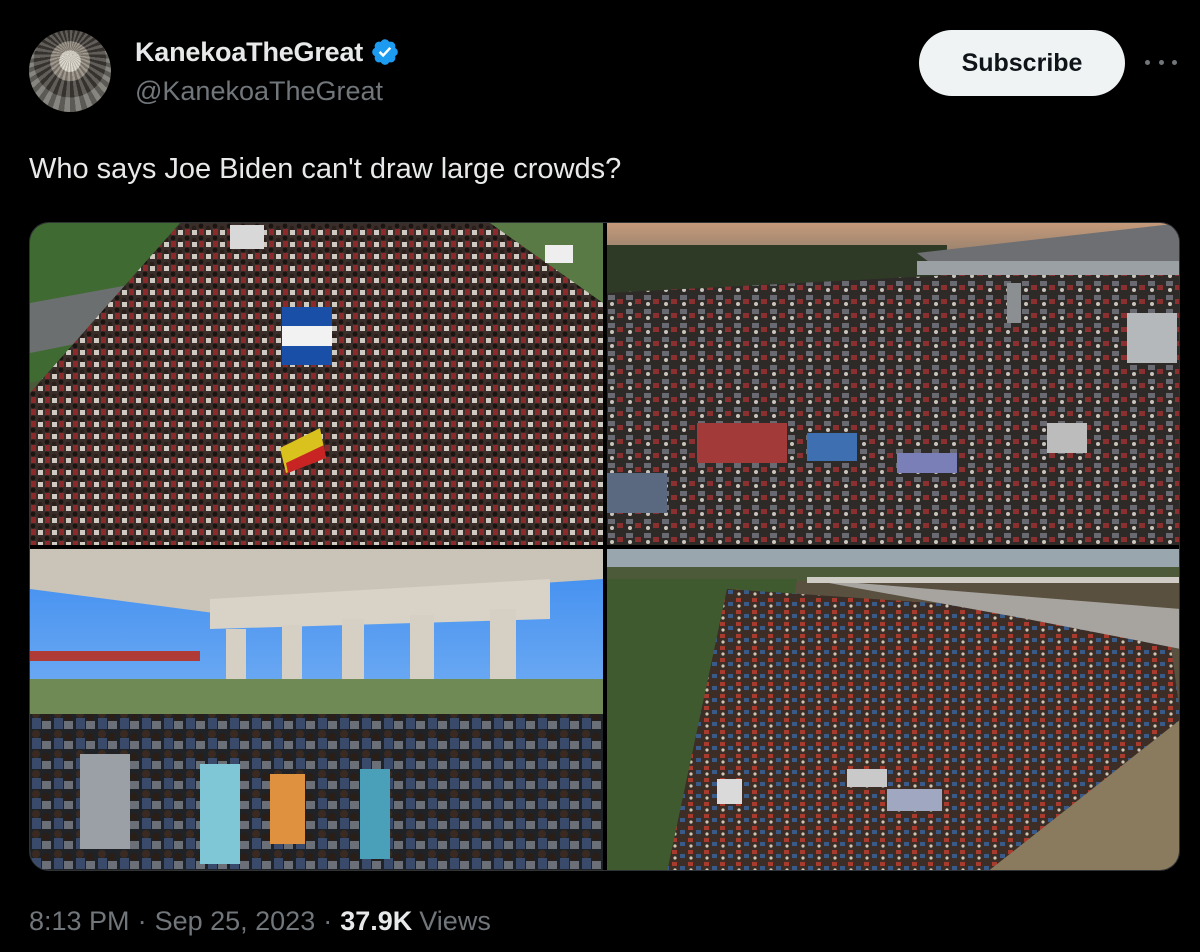 The height and width of the screenshot is (952, 1200). What do you see at coordinates (235, 921) in the screenshot?
I see `tweet-date: Sep 25, 2023` at bounding box center [235, 921].